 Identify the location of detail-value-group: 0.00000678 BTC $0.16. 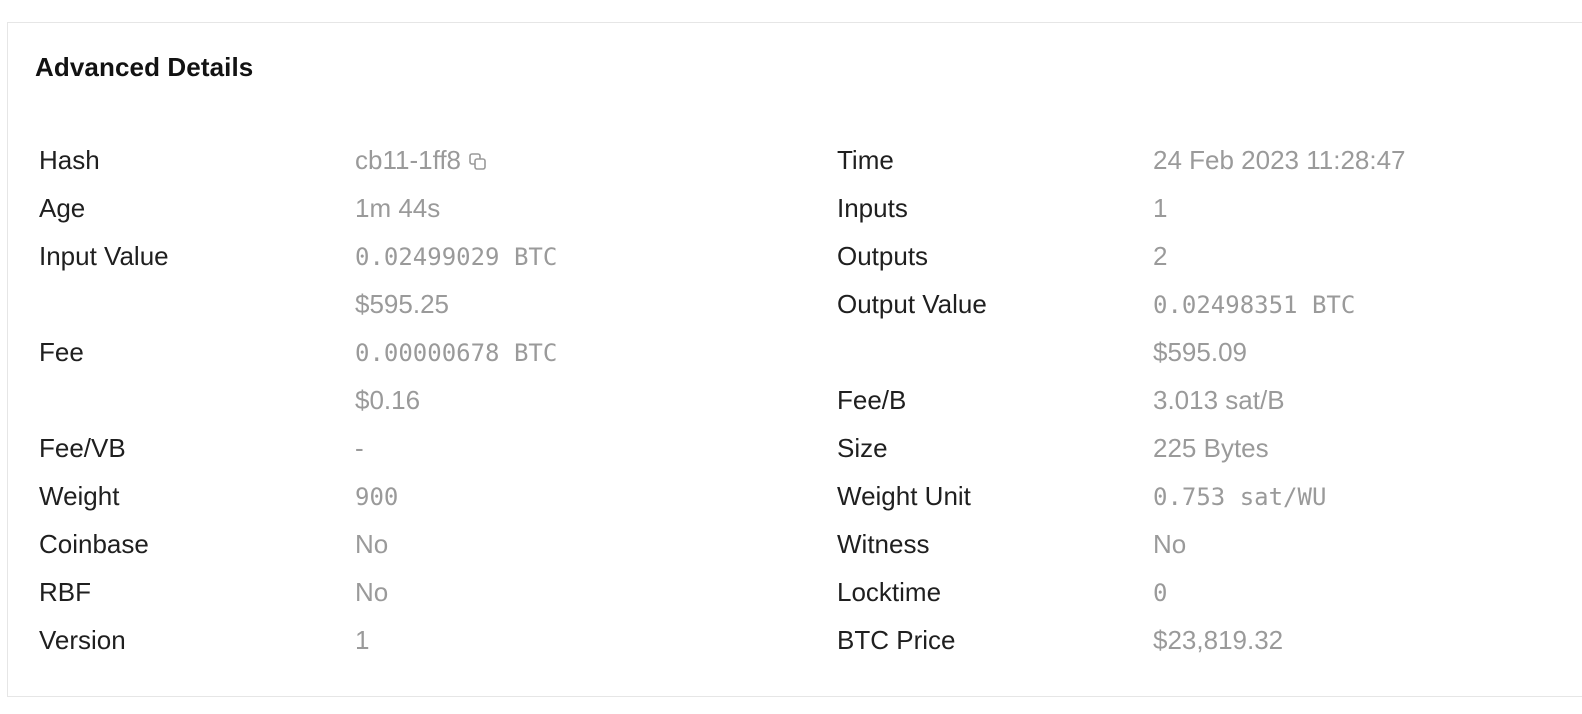
(456, 376).